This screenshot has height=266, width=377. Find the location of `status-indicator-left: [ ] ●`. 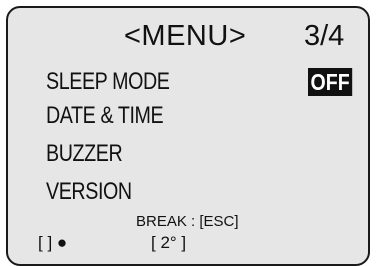

status-indicator-left: [ ] ● is located at coordinates (53, 242).